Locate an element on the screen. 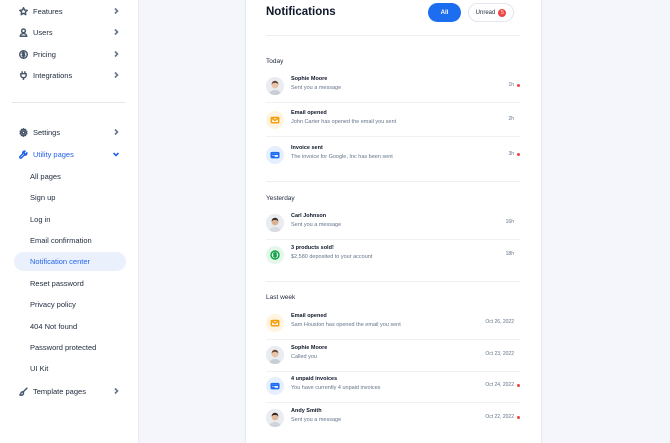 This screenshot has height=443, width=670. notification-time: Oct 26, 2022 is located at coordinates (499, 322).